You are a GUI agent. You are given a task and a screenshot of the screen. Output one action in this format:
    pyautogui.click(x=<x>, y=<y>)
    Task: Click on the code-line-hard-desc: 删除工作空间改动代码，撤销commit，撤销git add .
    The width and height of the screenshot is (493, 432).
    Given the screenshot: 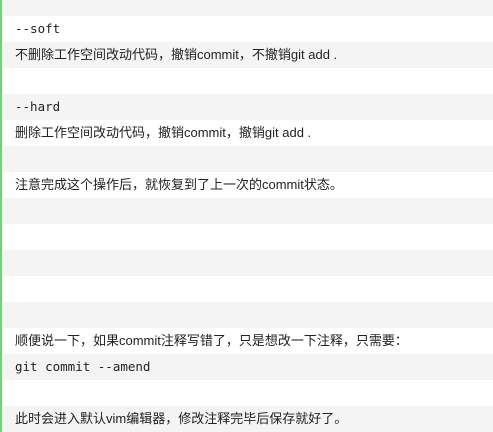 What is the action you would take?
    pyautogui.click(x=247, y=133)
    